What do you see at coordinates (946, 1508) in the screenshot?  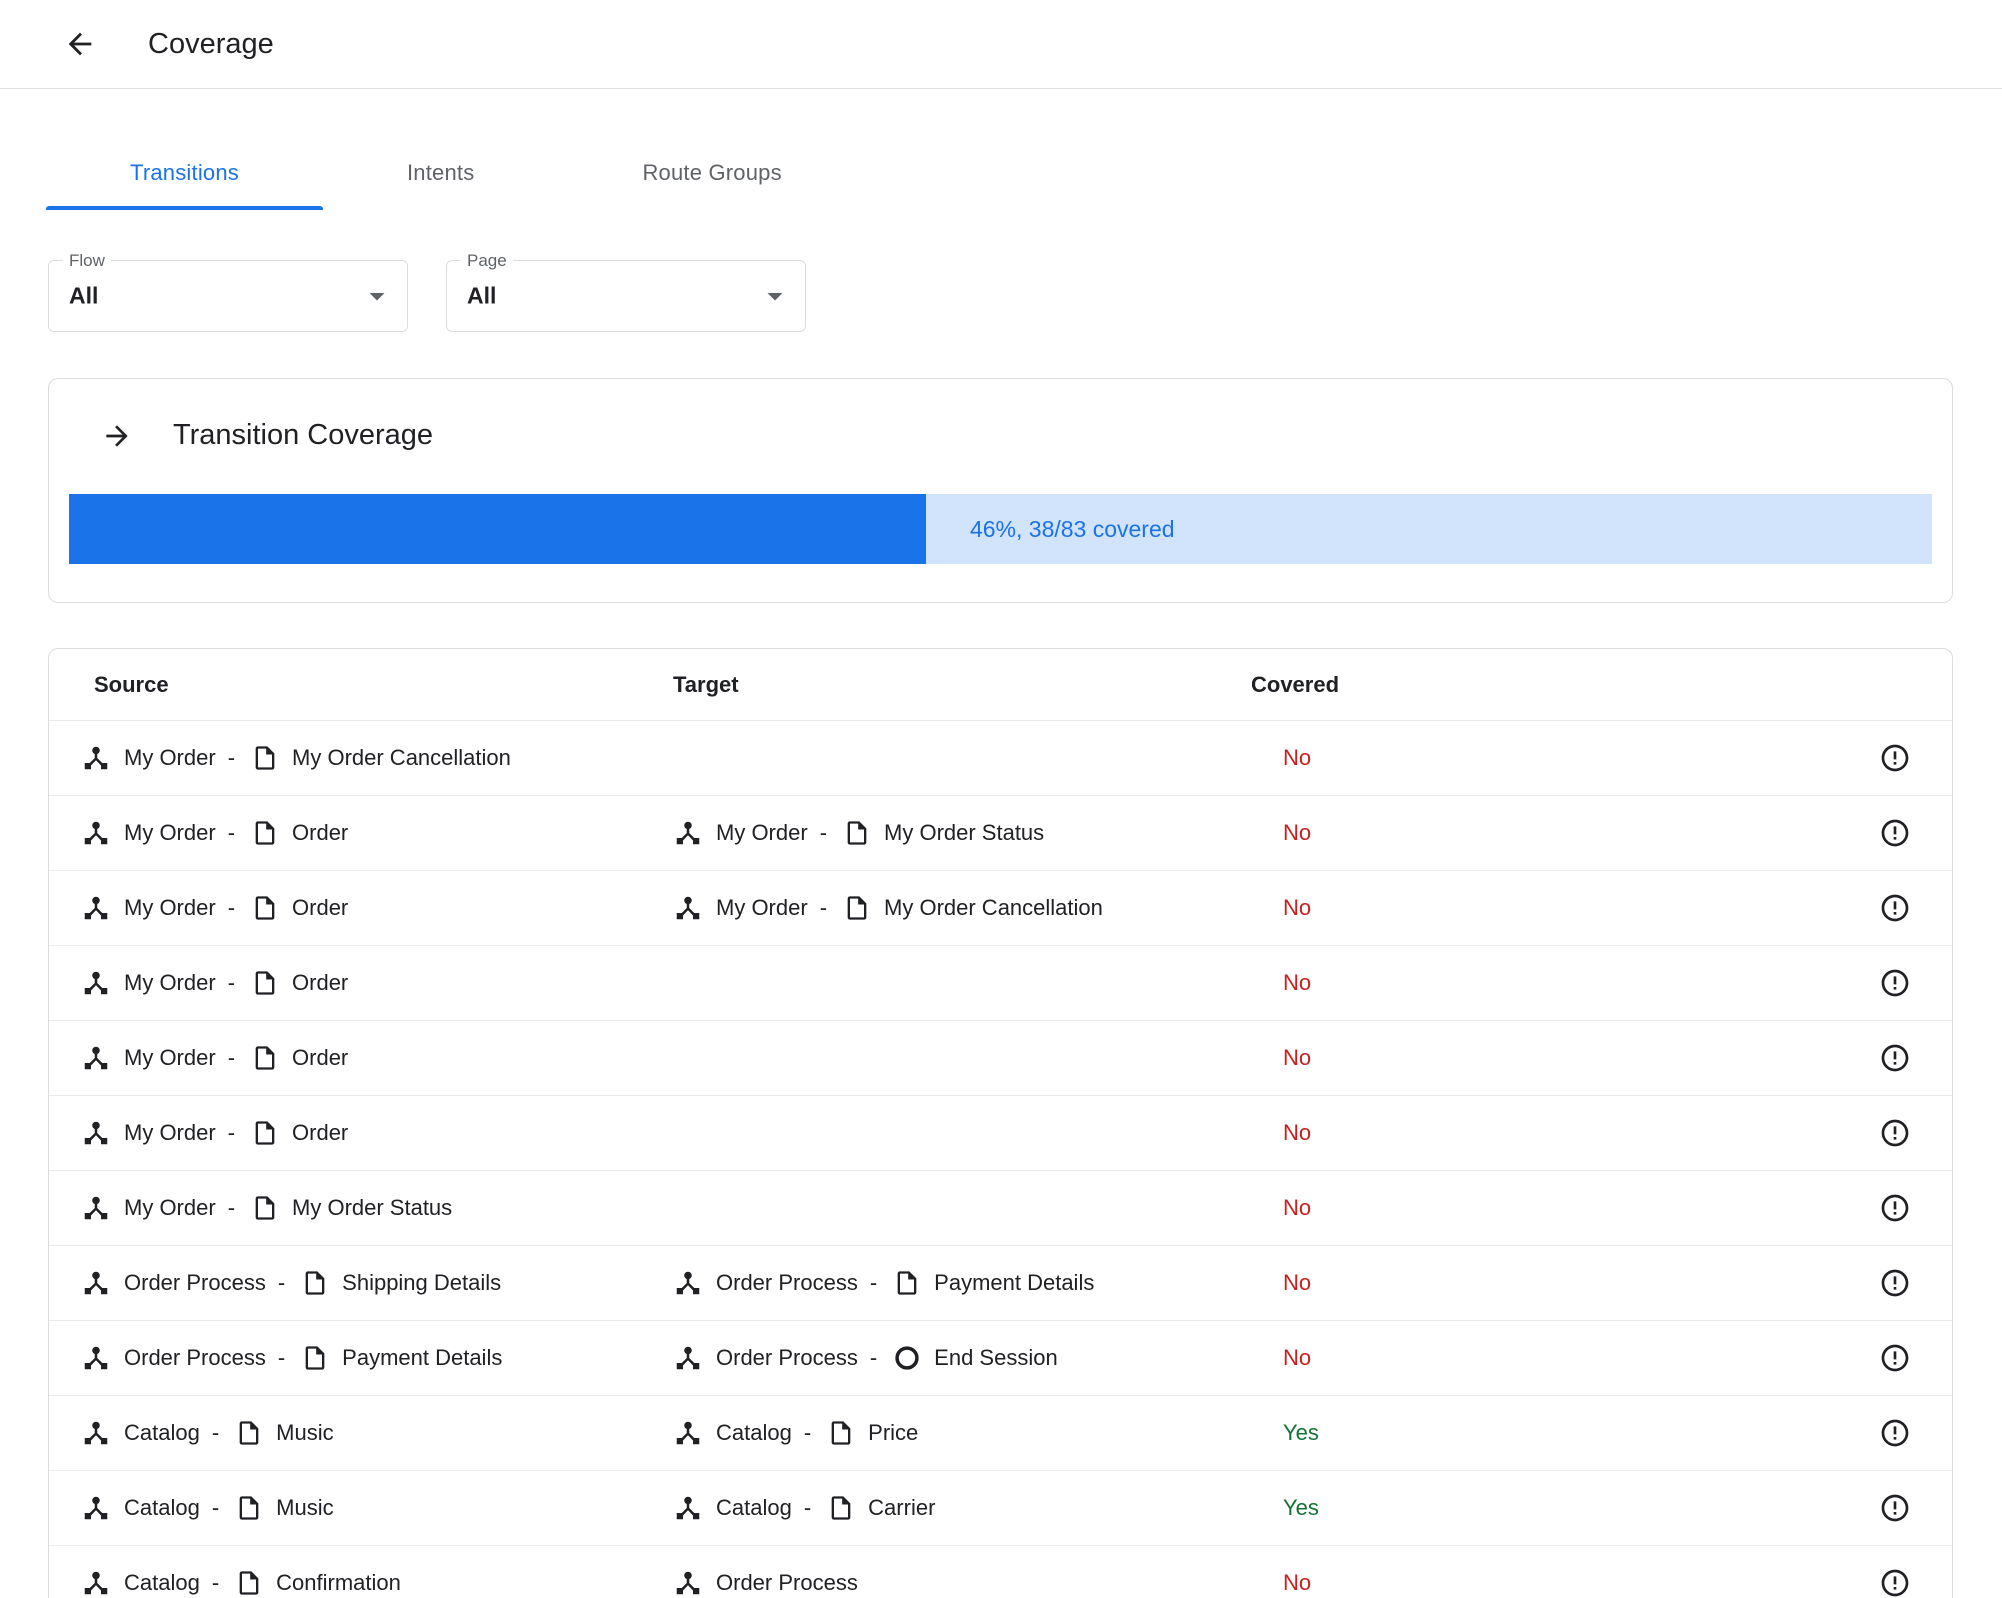 I see `target-cell: Catalog - Carrier` at bounding box center [946, 1508].